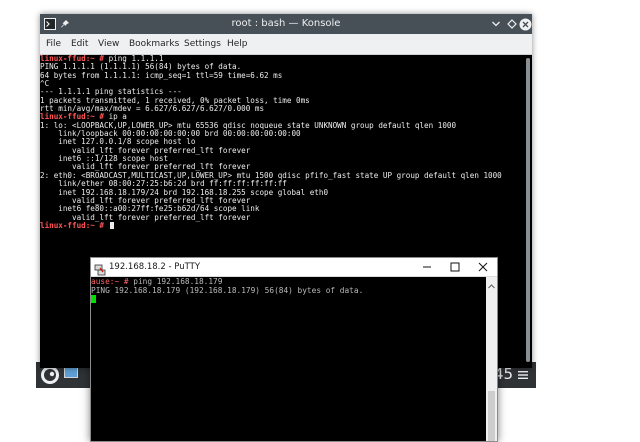 The height and width of the screenshot is (442, 640). I want to click on menu-edit: Edit, so click(79, 44).